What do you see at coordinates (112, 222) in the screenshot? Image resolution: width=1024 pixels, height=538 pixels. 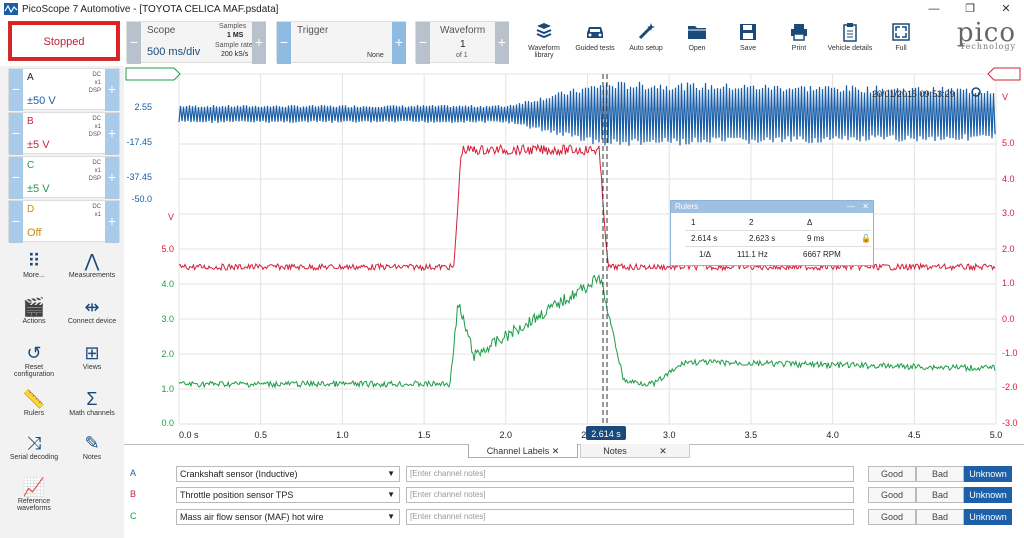 I see `channel-d-increase-button: +` at bounding box center [112, 222].